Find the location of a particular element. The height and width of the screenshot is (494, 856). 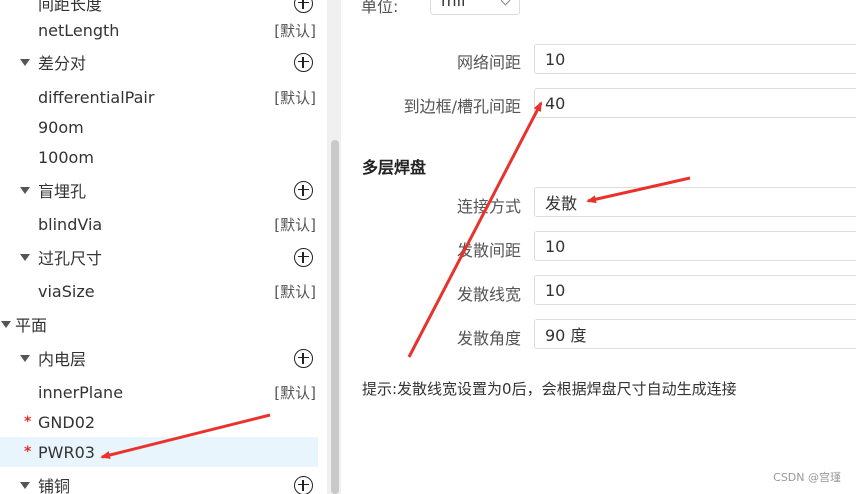

net-spacing-label: 网络间距 is located at coordinates (488, 62).